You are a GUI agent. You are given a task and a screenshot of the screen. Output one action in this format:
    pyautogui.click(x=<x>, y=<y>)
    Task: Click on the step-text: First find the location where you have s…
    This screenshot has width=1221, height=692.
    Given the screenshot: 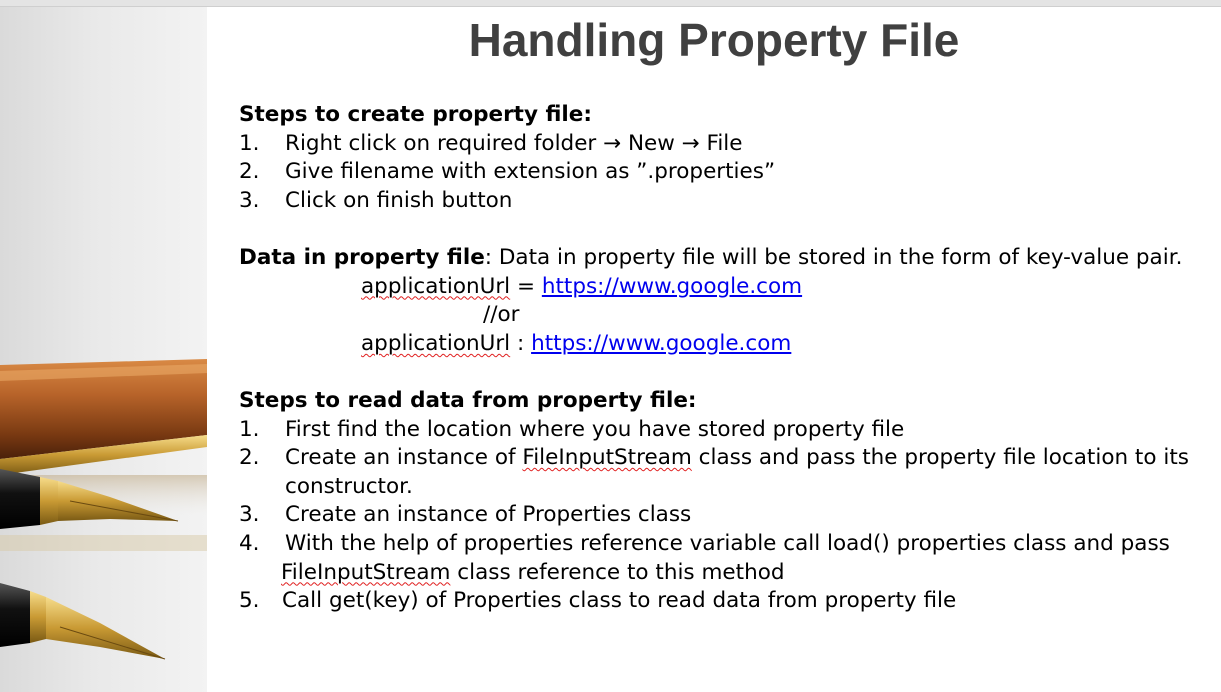 What is the action you would take?
    pyautogui.click(x=595, y=429)
    